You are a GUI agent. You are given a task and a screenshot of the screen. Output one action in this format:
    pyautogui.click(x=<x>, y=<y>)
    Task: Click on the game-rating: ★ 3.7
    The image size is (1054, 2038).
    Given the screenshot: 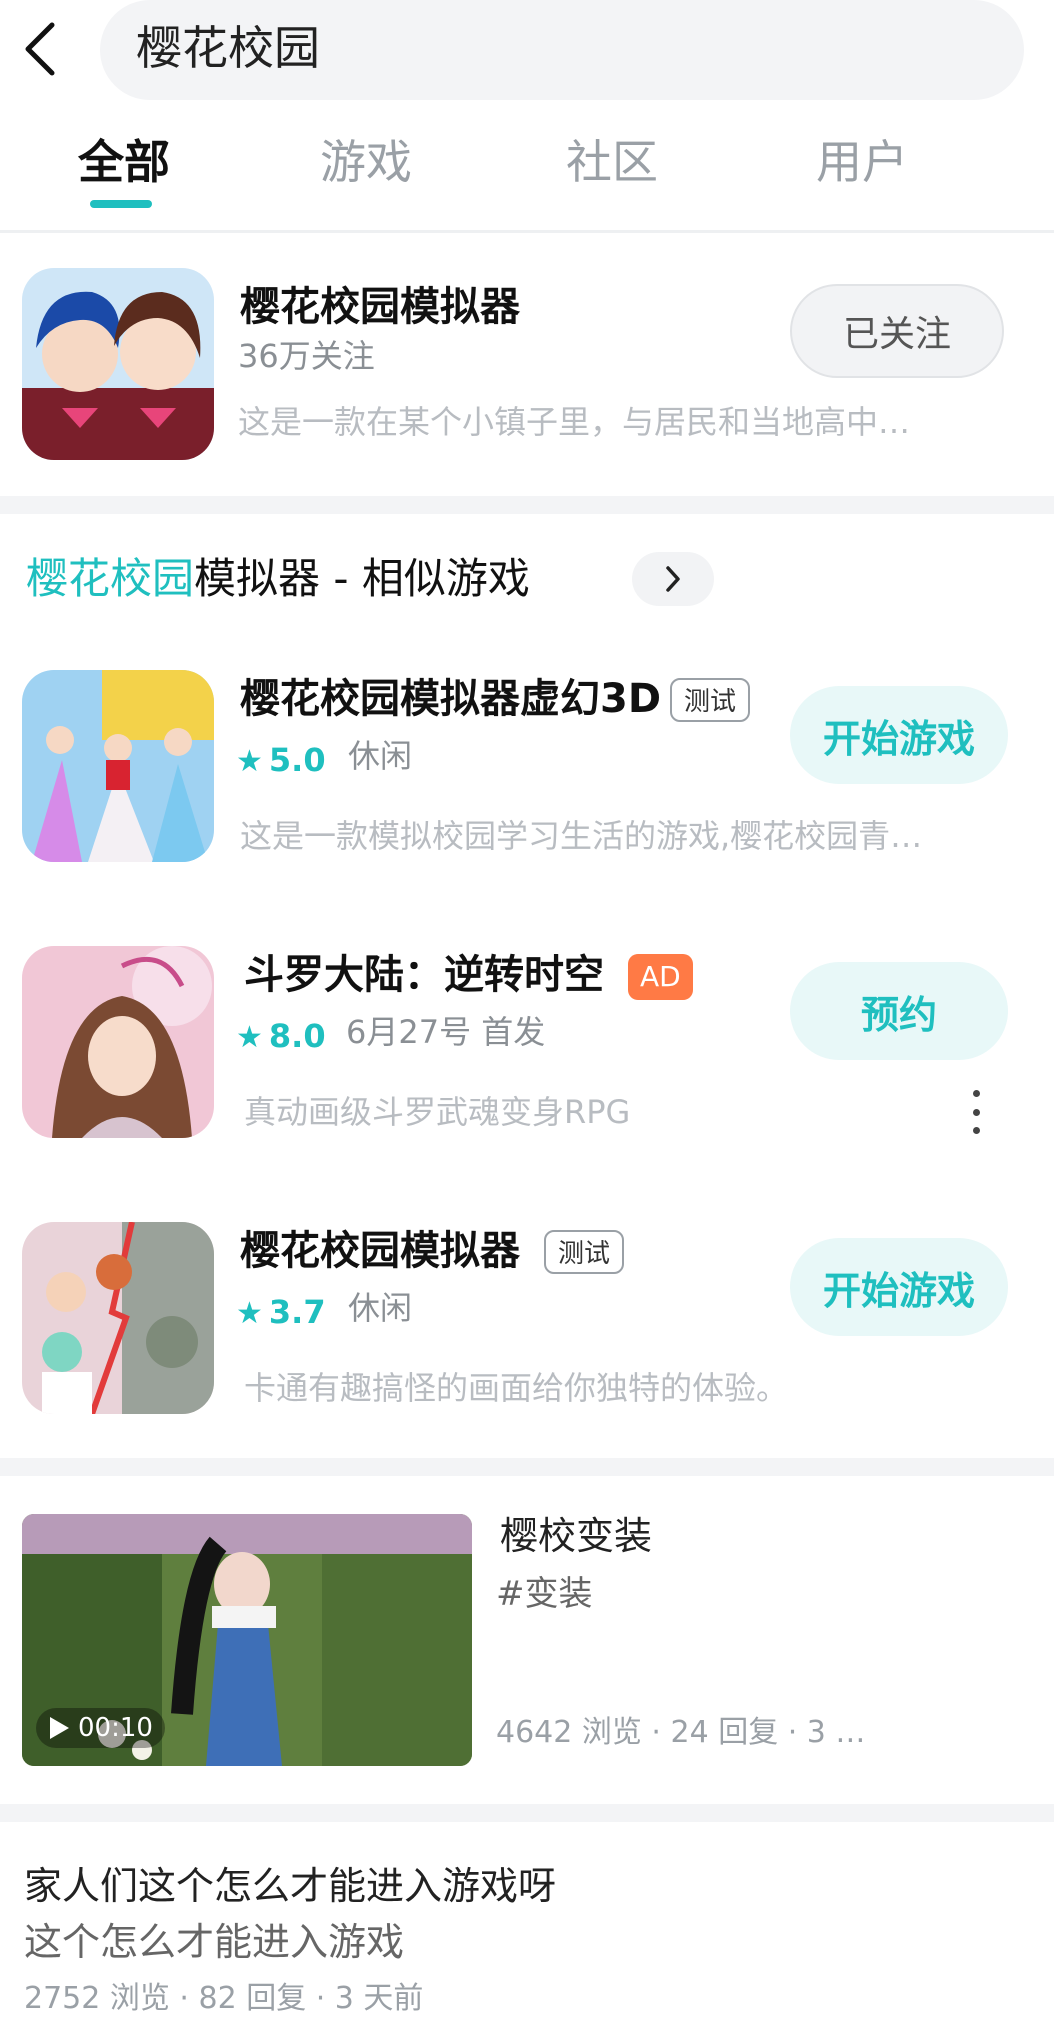 What is the action you would take?
    pyautogui.click(x=281, y=1313)
    